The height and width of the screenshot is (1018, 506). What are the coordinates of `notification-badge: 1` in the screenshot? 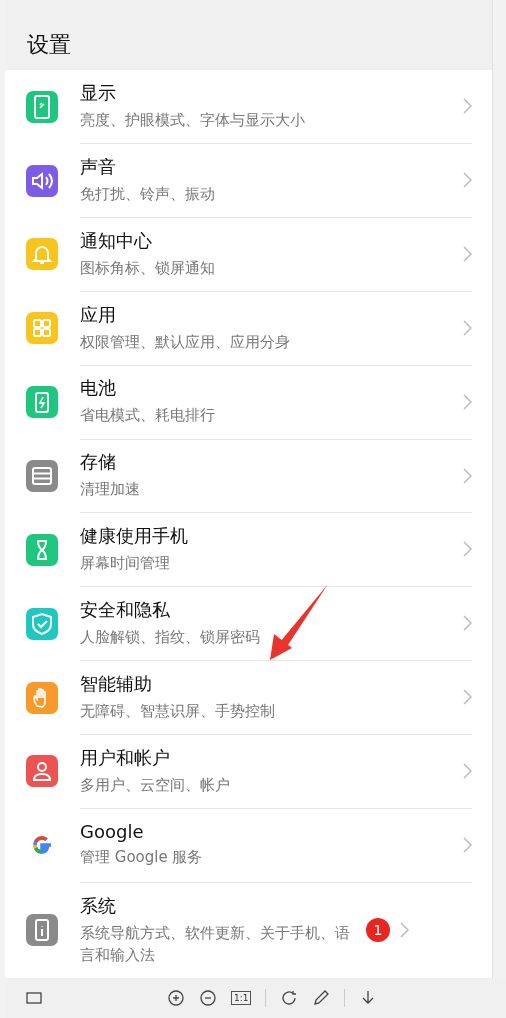 It's located at (378, 930).